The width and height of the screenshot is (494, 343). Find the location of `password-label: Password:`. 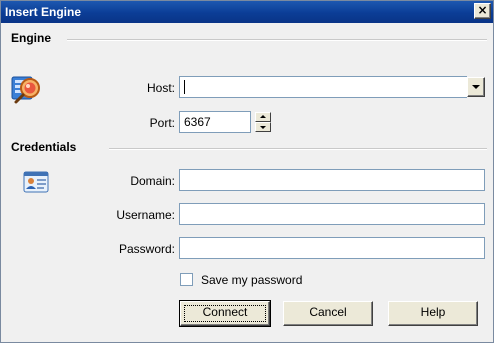

password-label: Password: is located at coordinates (146, 249).